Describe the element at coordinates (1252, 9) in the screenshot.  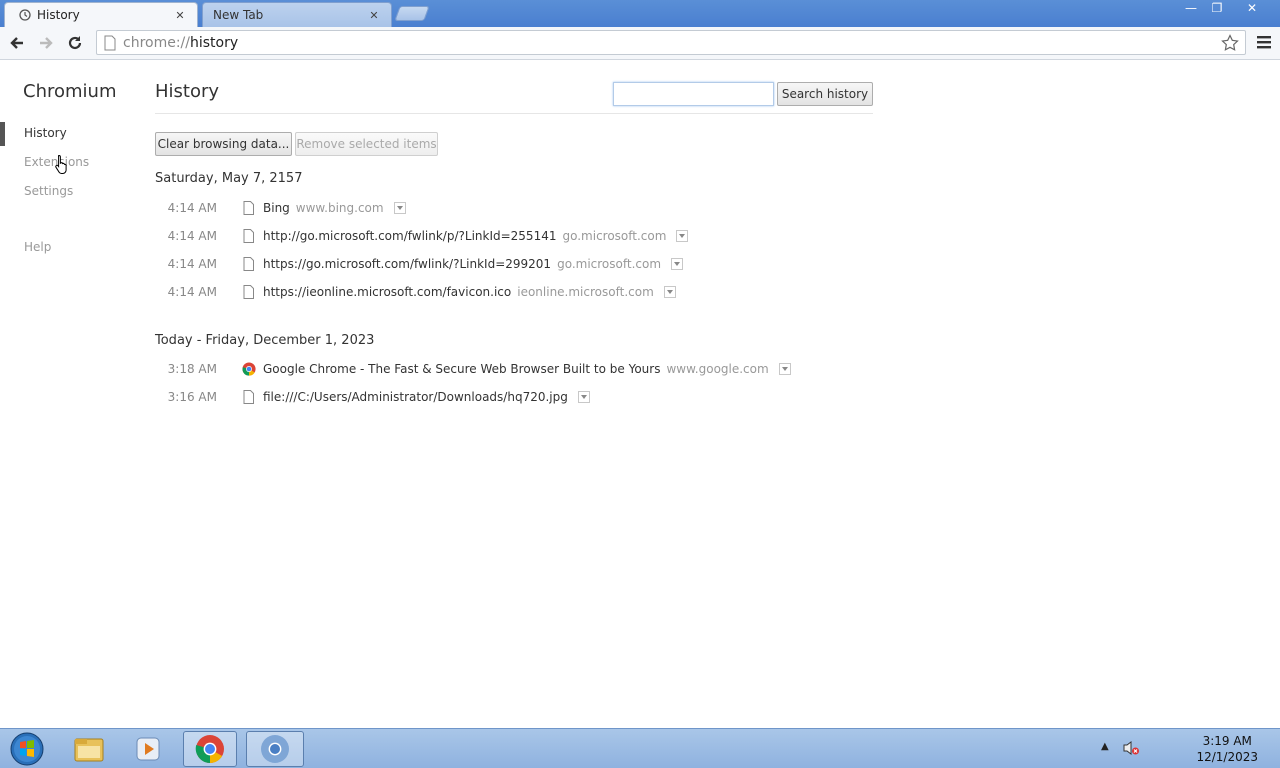
I see `close-window-button: ✕` at that location.